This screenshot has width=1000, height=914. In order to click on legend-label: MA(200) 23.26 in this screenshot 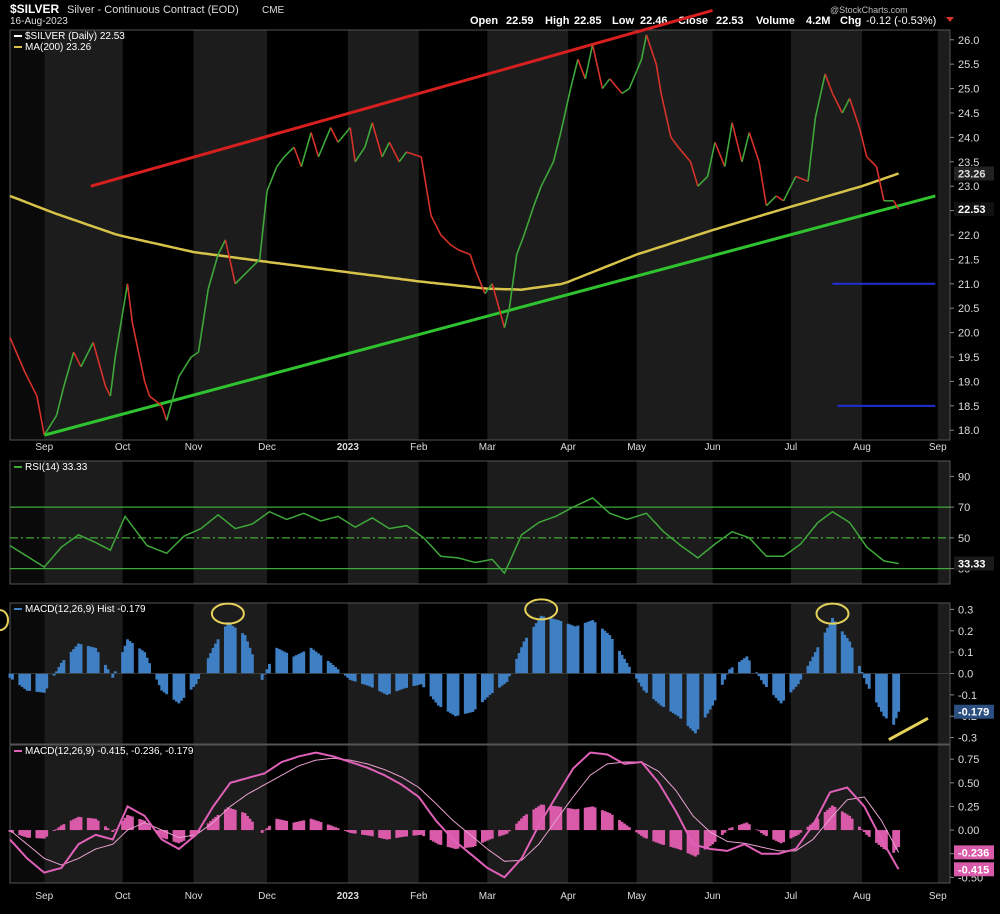, I will do `click(58, 47)`.